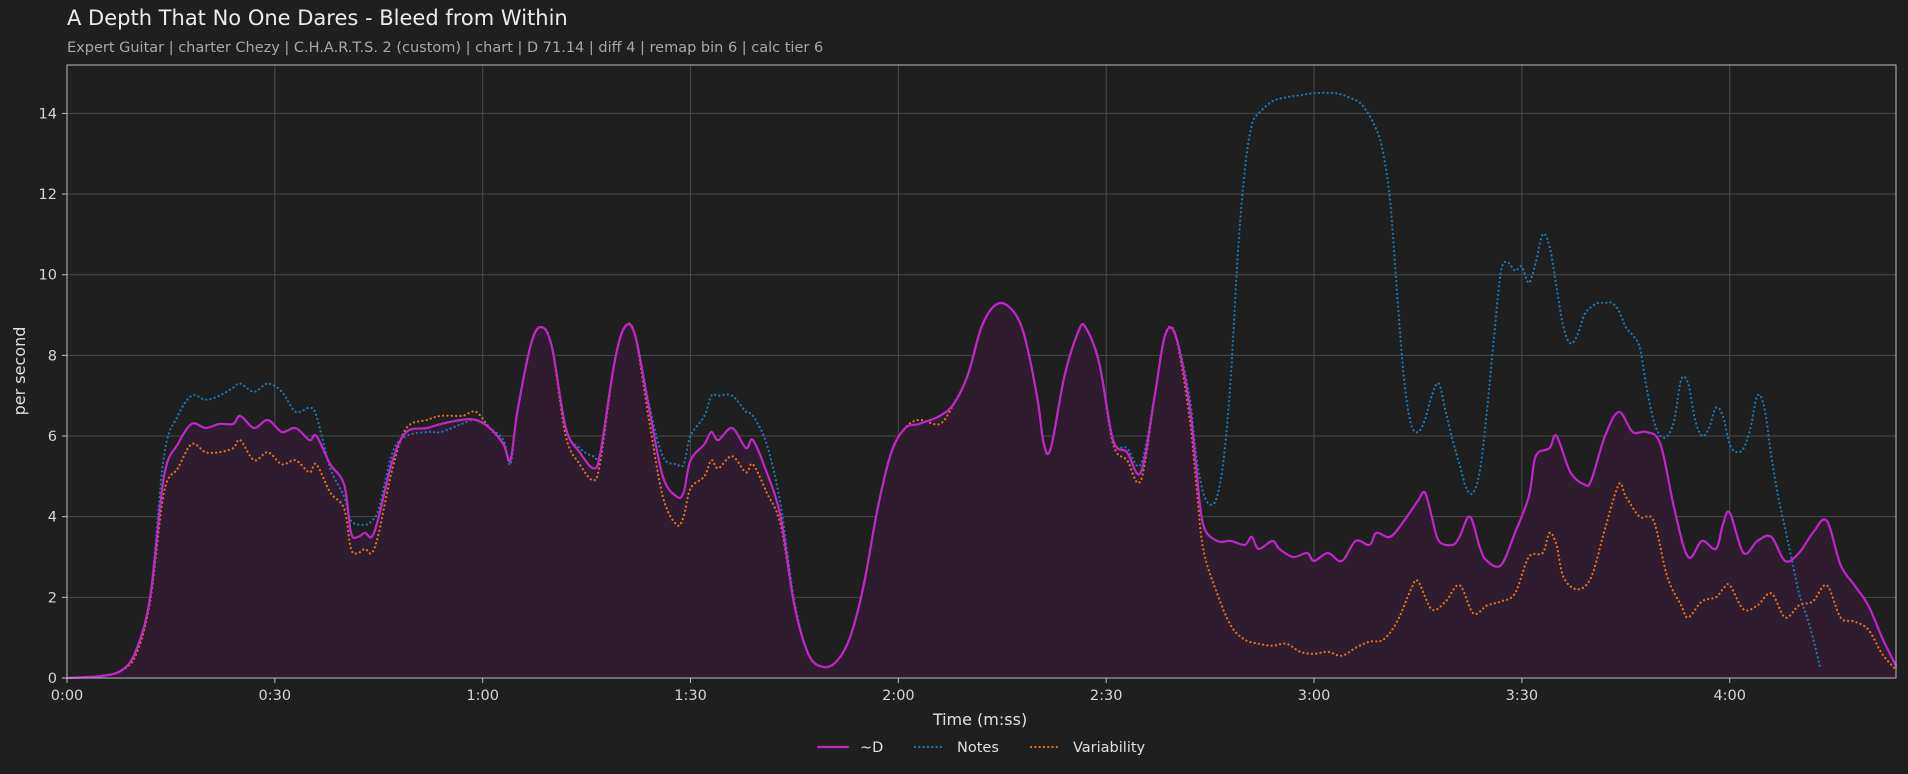 This screenshot has height=774, width=1908. What do you see at coordinates (1106, 696) in the screenshot?
I see `x-tick-label: 2:30` at bounding box center [1106, 696].